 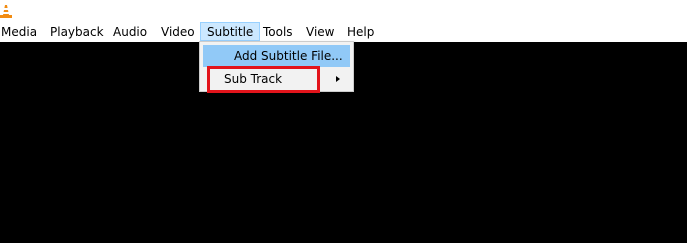 What do you see at coordinates (130, 32) in the screenshot?
I see `menu-audio: Audio` at bounding box center [130, 32].